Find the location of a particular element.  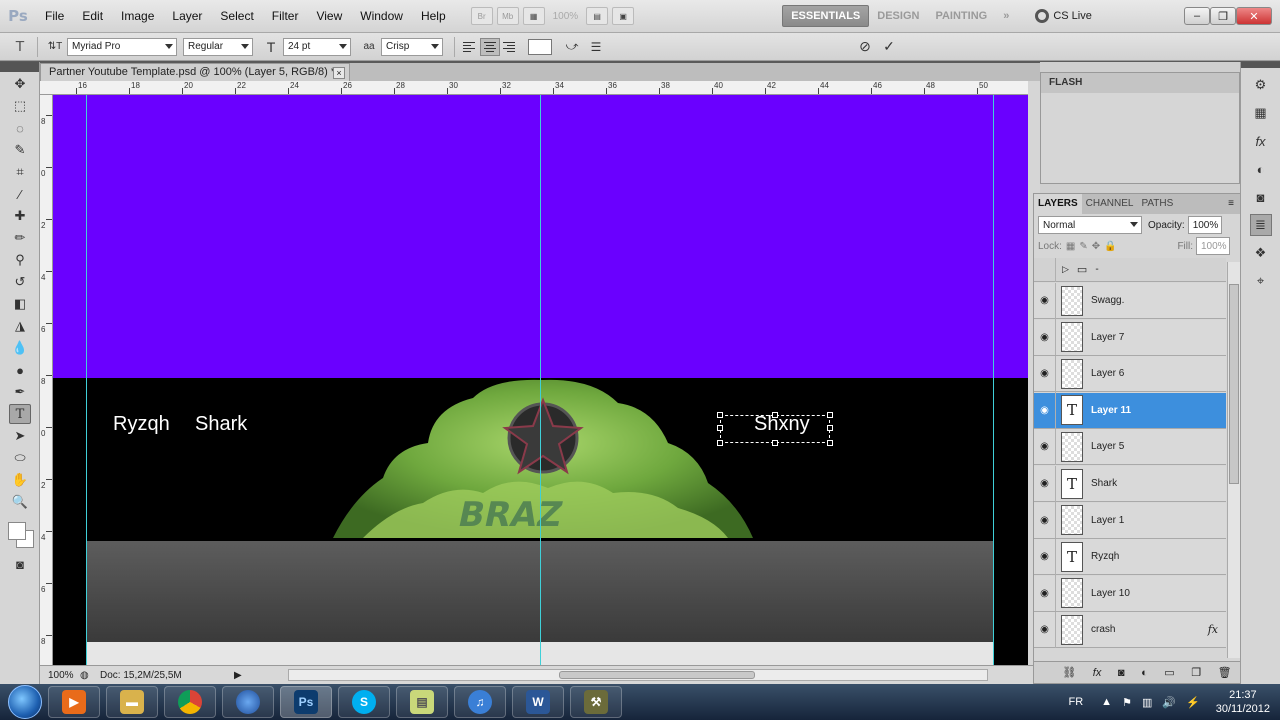

zoom-level-menu: 100% is located at coordinates (566, 16).